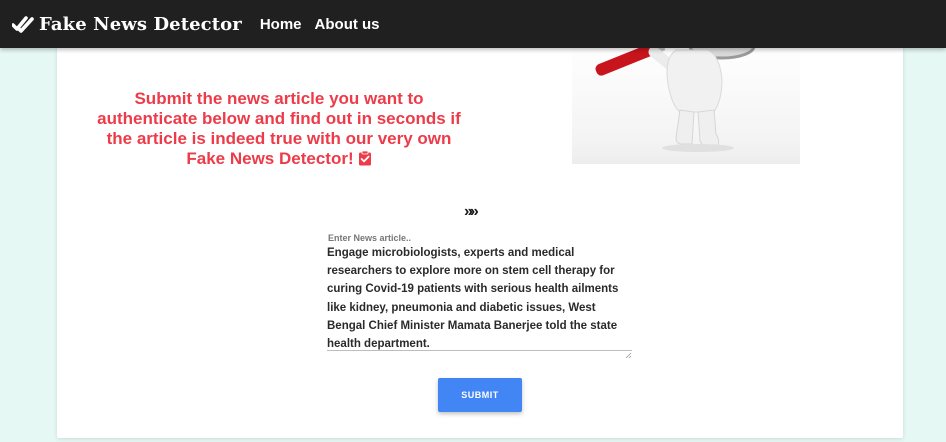 This screenshot has width=946, height=442. What do you see at coordinates (365, 160) in the screenshot?
I see `clipboard-check-icon` at bounding box center [365, 160].